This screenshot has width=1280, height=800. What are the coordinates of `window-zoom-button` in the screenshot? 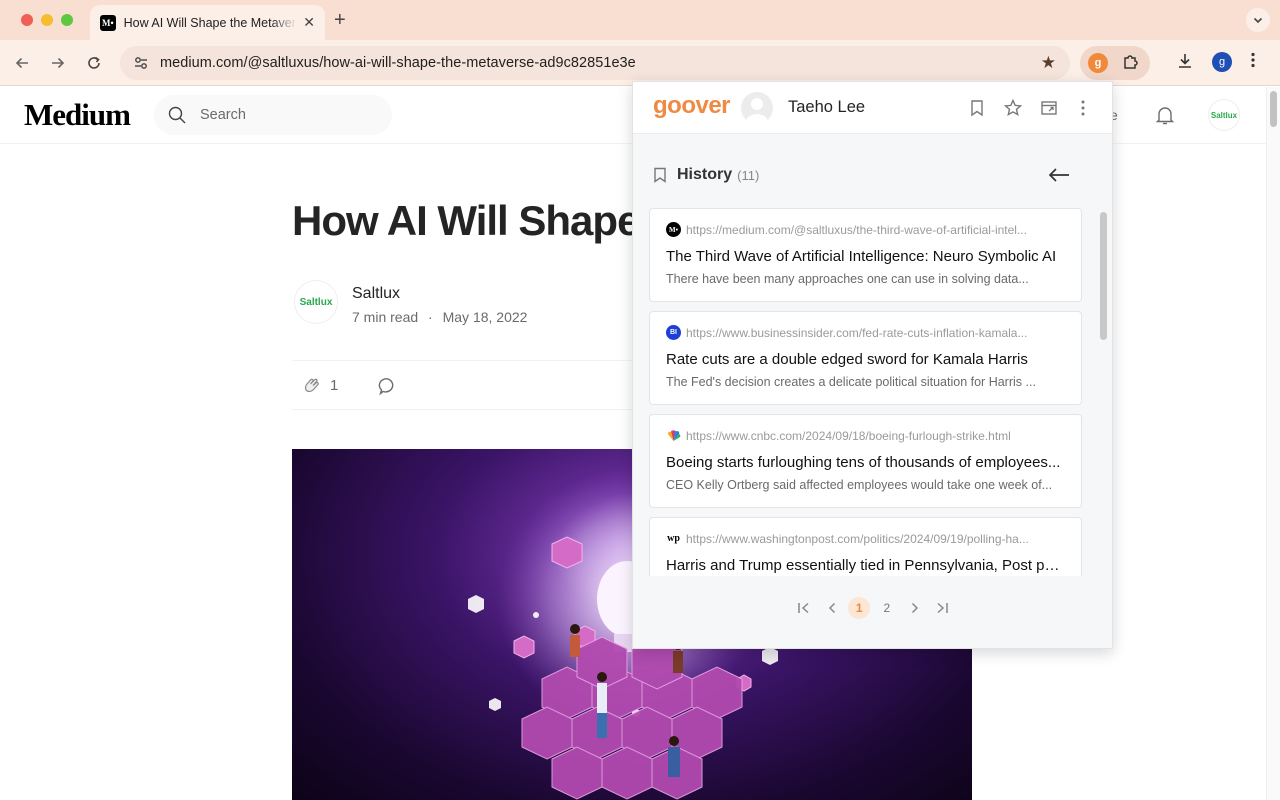 It's located at (67, 20).